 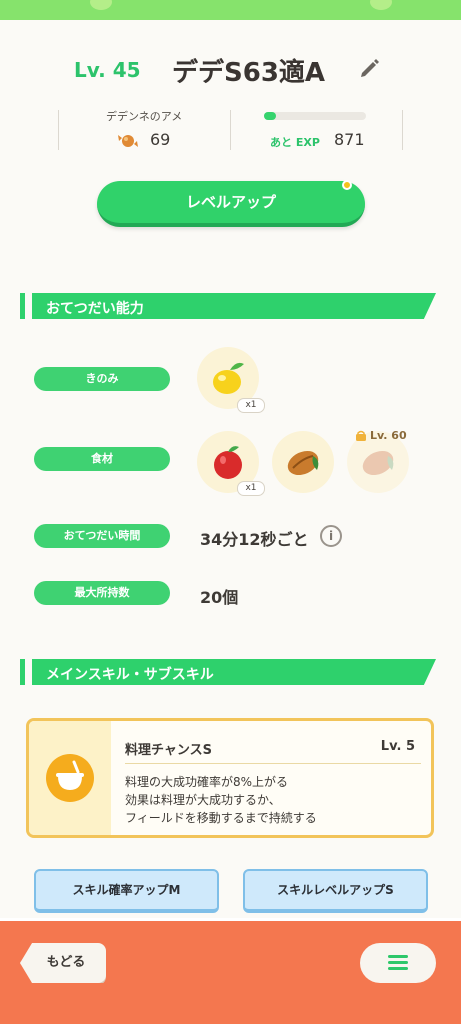 I want to click on cooking-pot-icon, so click(x=70, y=778).